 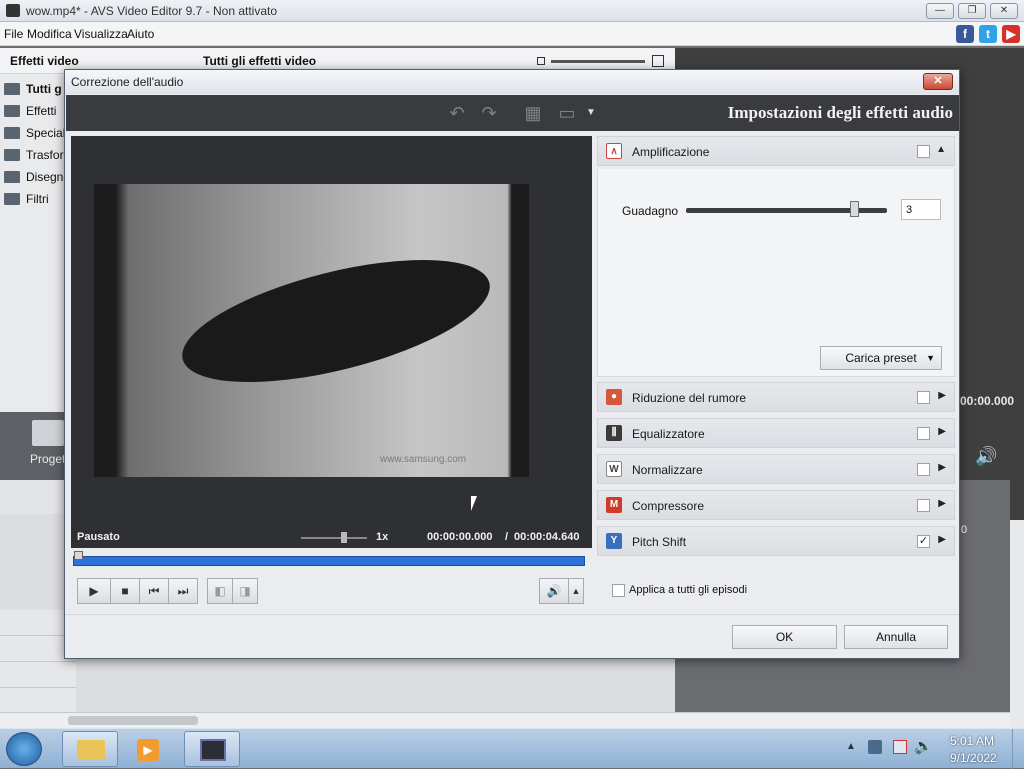 I want to click on menu-bar: File Modifica Visualizza Aiuto f t ▶, so click(x=512, y=34).